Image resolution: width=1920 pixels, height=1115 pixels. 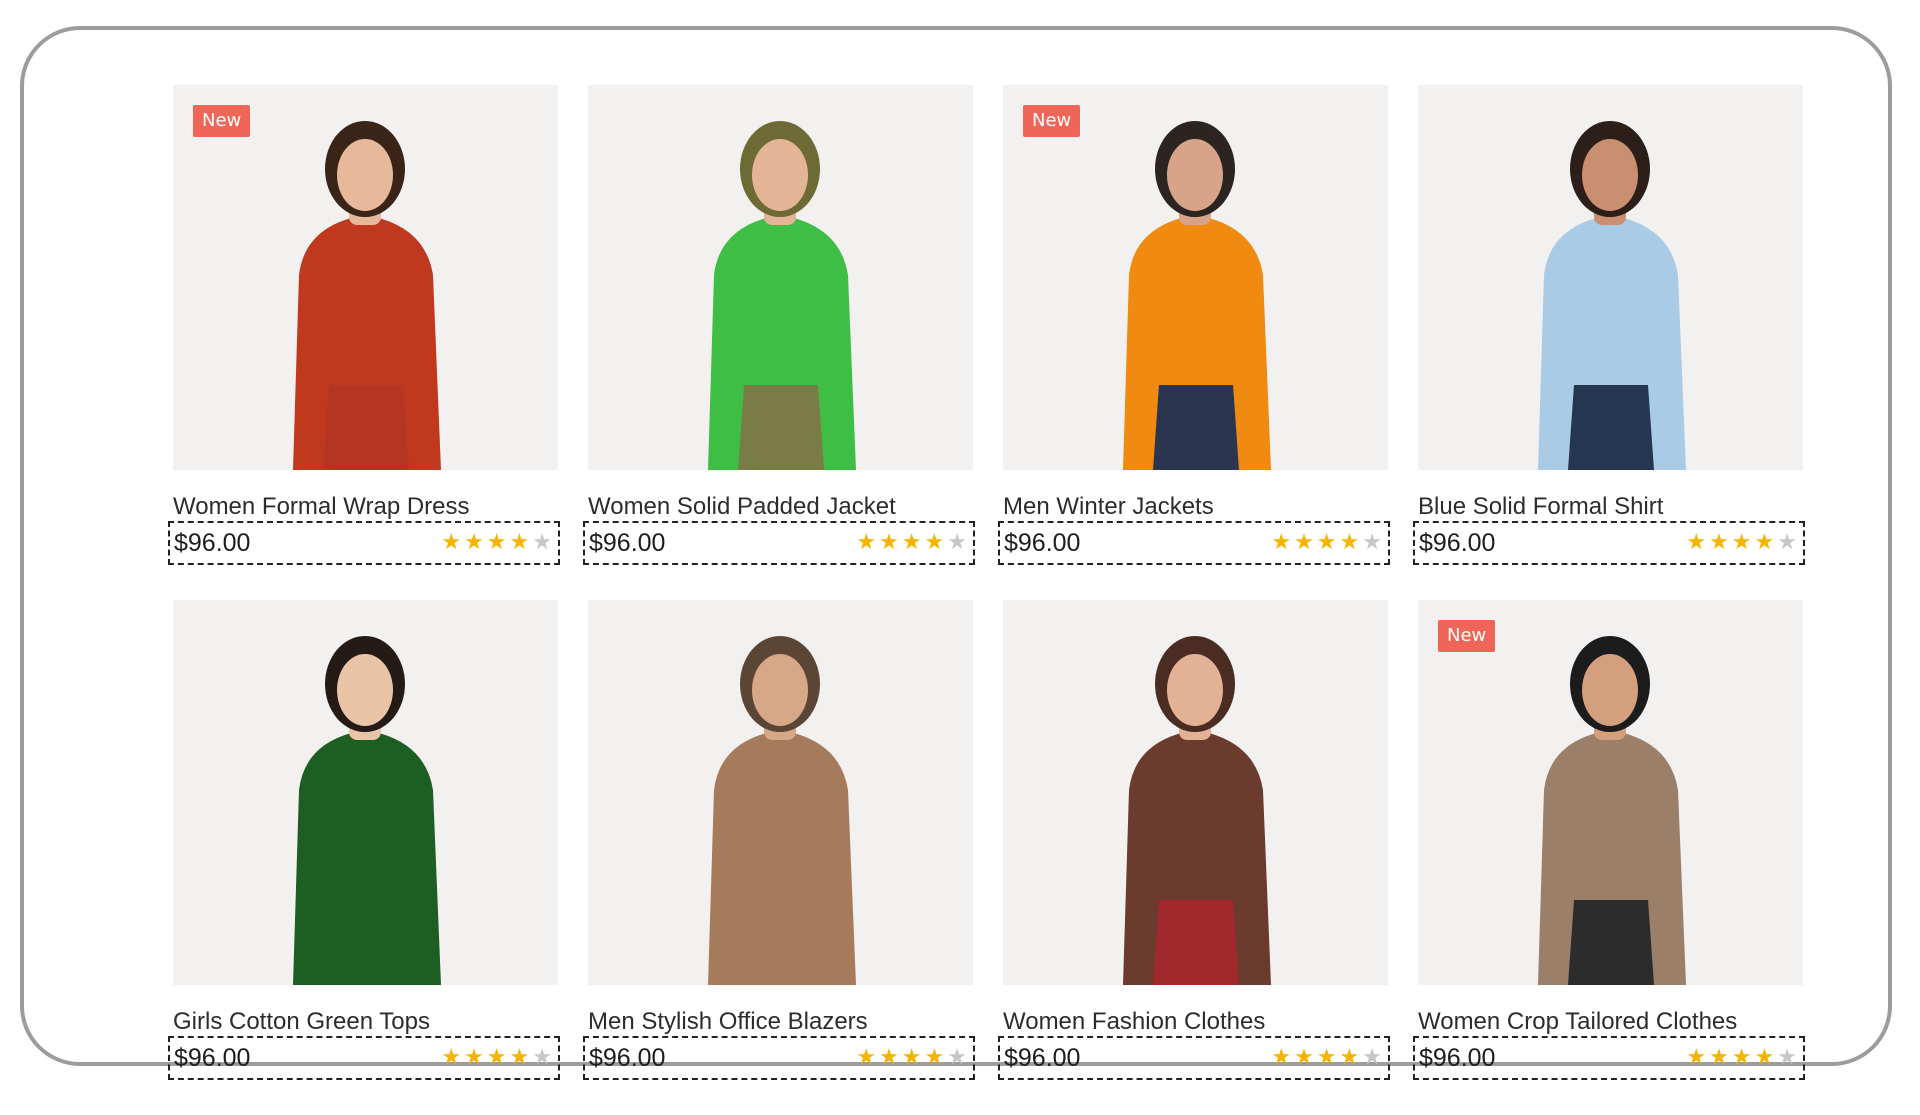 What do you see at coordinates (301, 1022) in the screenshot?
I see `product-title: Girls Cotton Green Tops` at bounding box center [301, 1022].